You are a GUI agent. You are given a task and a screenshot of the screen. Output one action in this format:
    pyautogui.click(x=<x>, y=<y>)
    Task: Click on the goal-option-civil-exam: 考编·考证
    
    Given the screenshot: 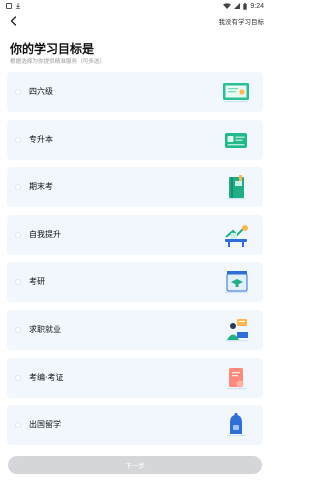 What is the action you would take?
    pyautogui.click(x=135, y=377)
    